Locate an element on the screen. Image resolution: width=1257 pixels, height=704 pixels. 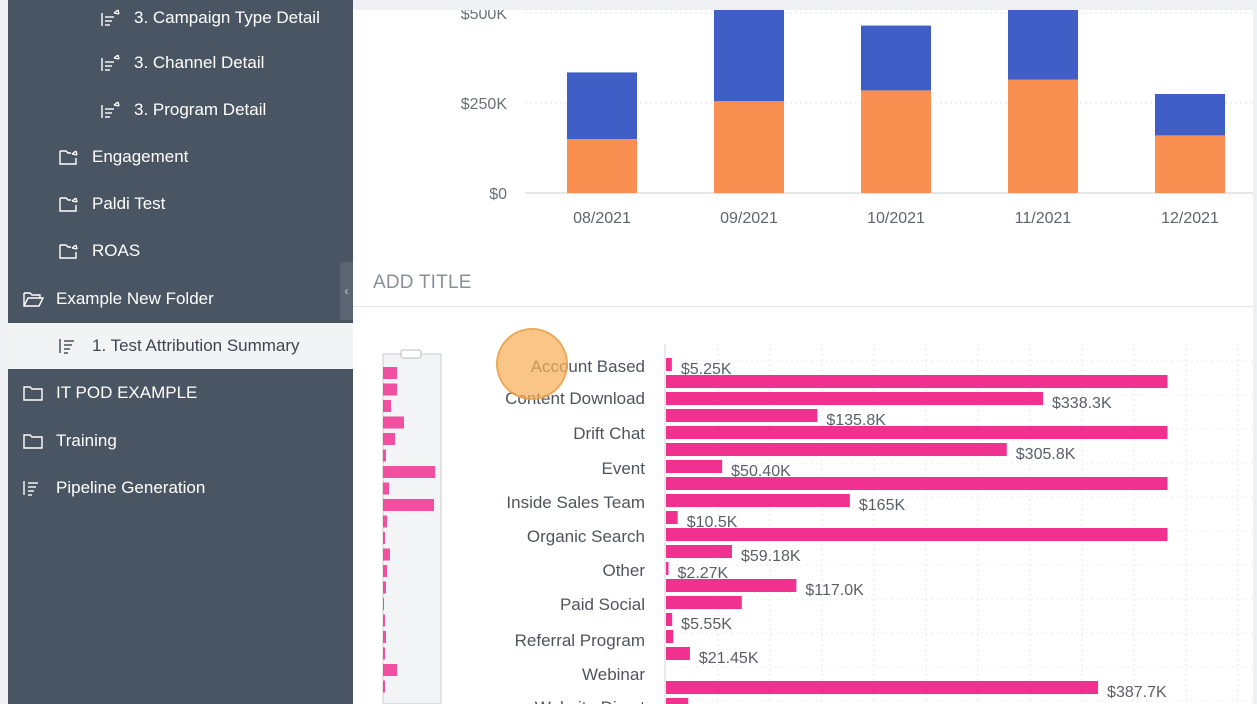
window-edge is located at coordinates (1255, 352).